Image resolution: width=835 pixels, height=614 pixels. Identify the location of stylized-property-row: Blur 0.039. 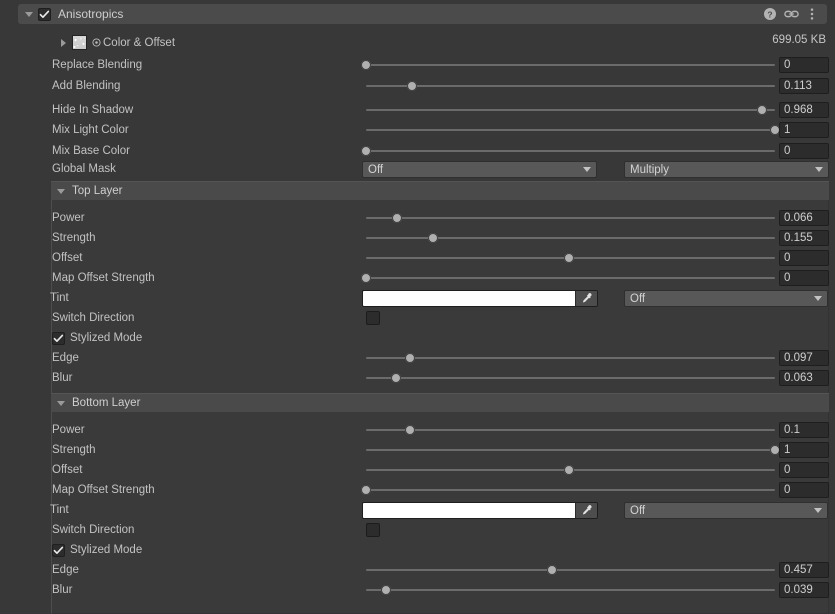
(440, 590).